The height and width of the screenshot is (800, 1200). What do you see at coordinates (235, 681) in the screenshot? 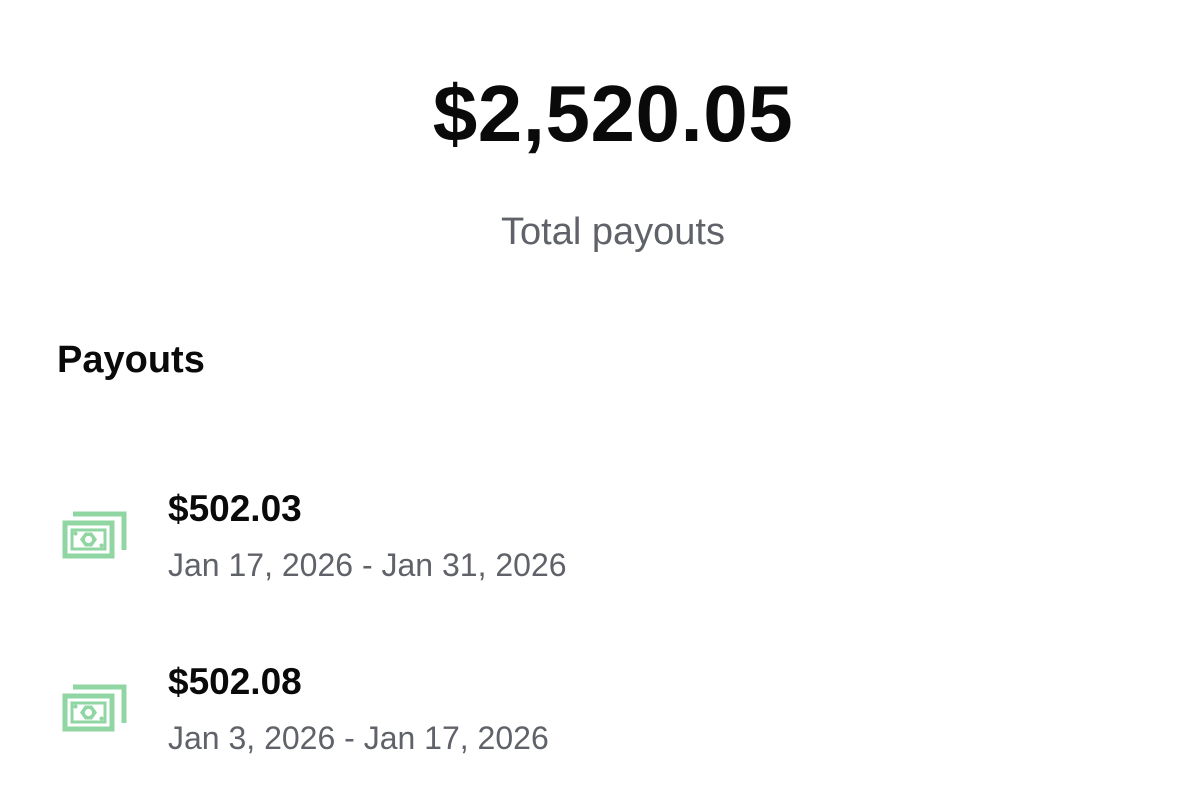
I see `payout-amount: $502.08` at bounding box center [235, 681].